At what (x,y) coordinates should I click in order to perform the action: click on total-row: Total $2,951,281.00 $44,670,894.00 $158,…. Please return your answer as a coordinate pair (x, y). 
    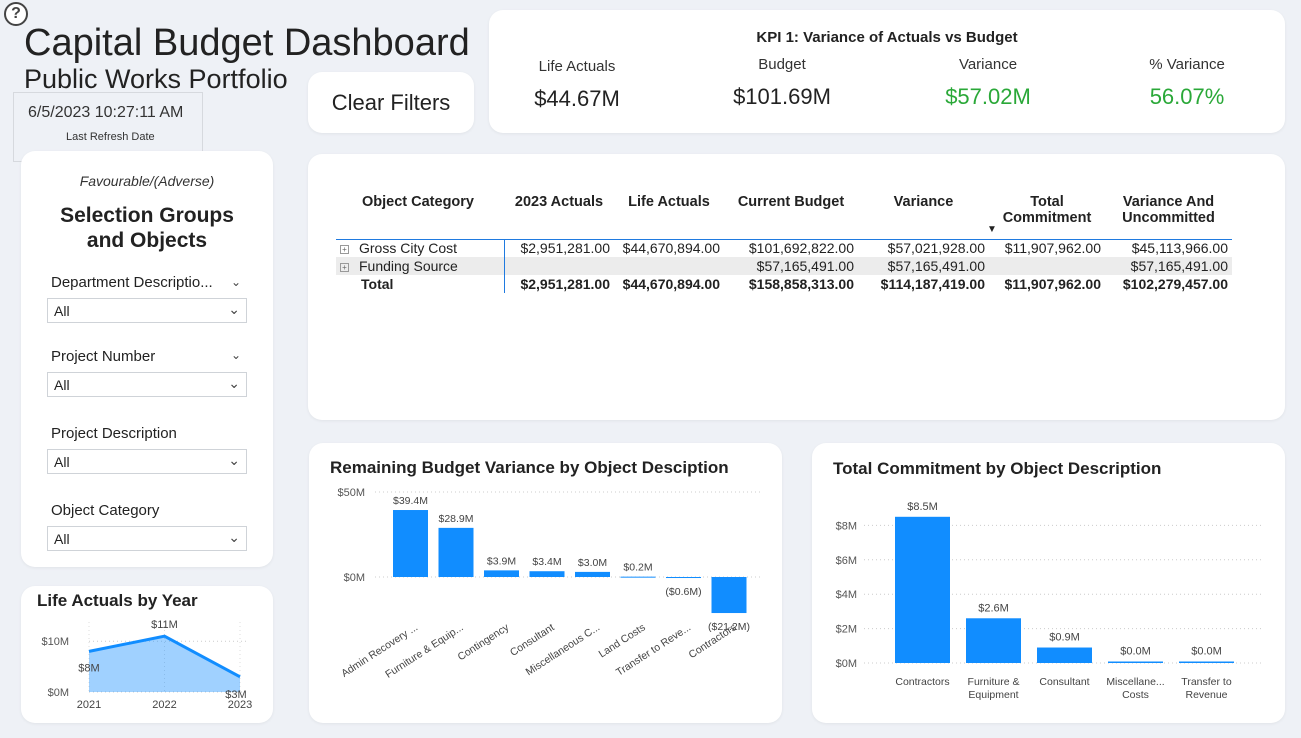
    Looking at the image, I should click on (784, 284).